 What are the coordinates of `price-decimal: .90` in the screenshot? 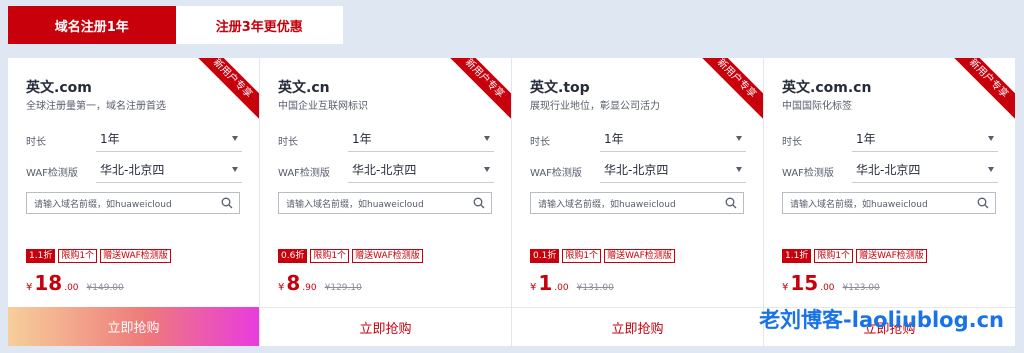 It's located at (309, 288).